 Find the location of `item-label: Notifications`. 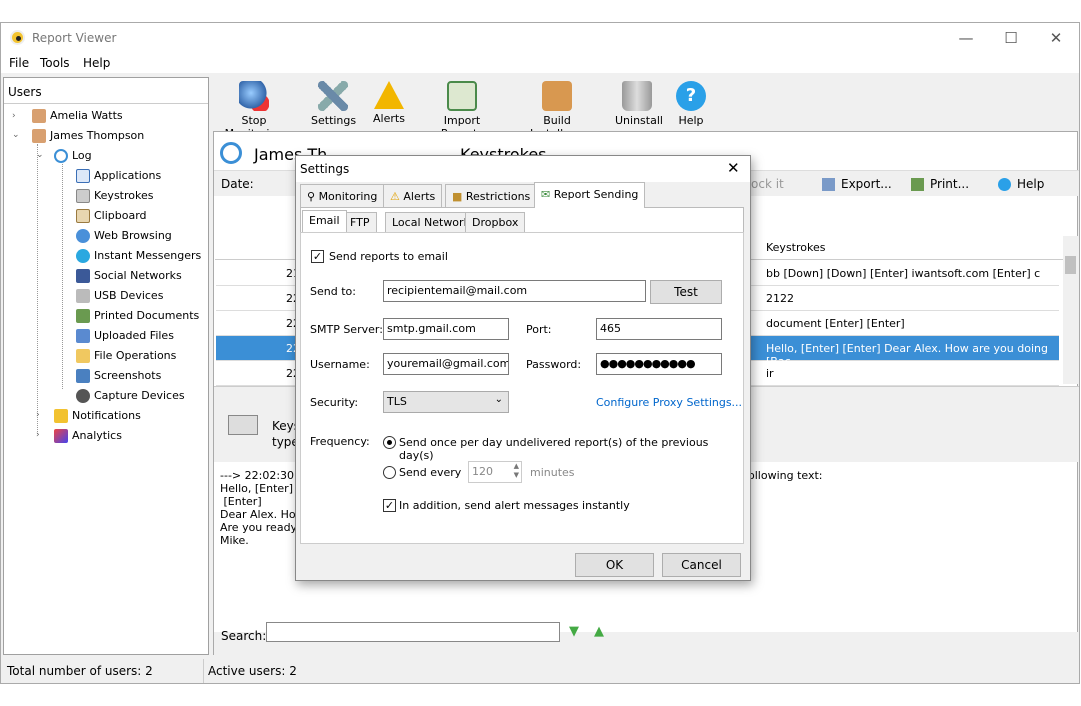

item-label: Notifications is located at coordinates (106, 415).